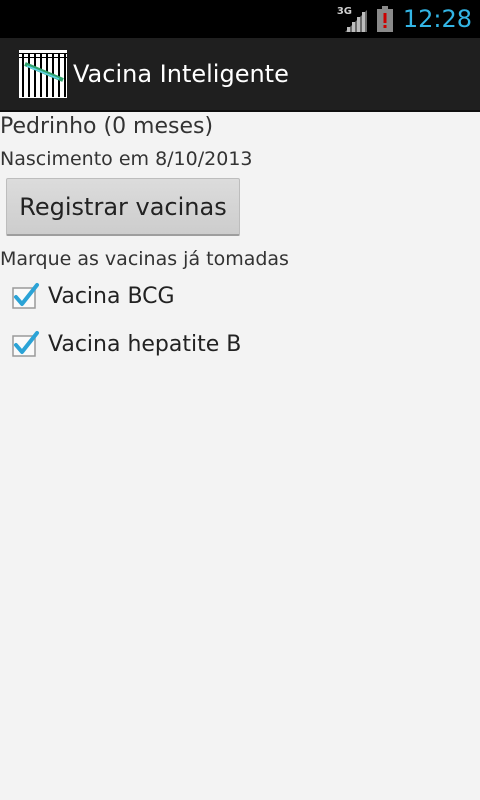  What do you see at coordinates (145, 344) in the screenshot?
I see `vaccine-label: Vacina hepatite B` at bounding box center [145, 344].